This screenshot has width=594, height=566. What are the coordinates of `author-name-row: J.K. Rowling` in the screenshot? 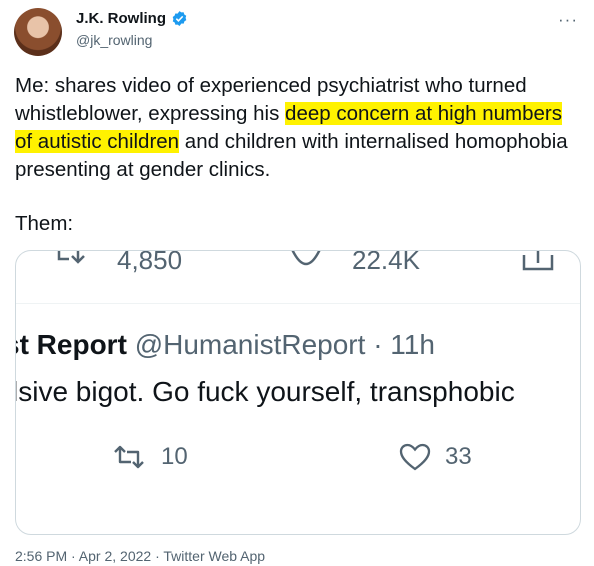 It's located at (132, 18).